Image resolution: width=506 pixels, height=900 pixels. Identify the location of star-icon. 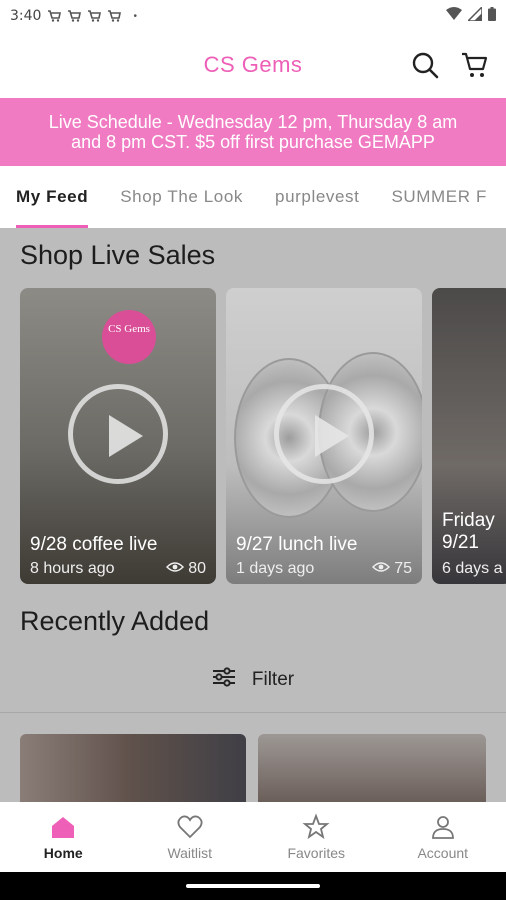
(316, 826).